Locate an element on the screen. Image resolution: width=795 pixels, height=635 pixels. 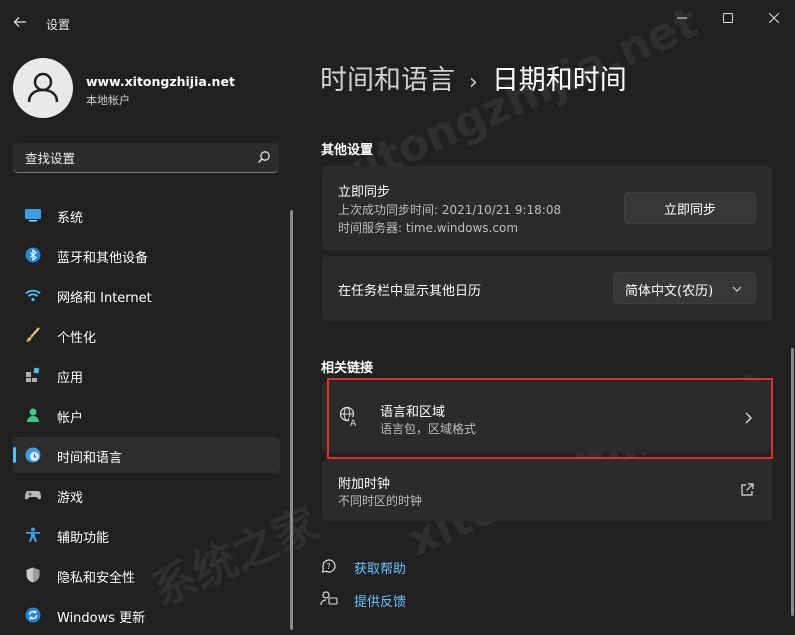
sidebar-item-label: 隐私和安全性 is located at coordinates (96, 578).